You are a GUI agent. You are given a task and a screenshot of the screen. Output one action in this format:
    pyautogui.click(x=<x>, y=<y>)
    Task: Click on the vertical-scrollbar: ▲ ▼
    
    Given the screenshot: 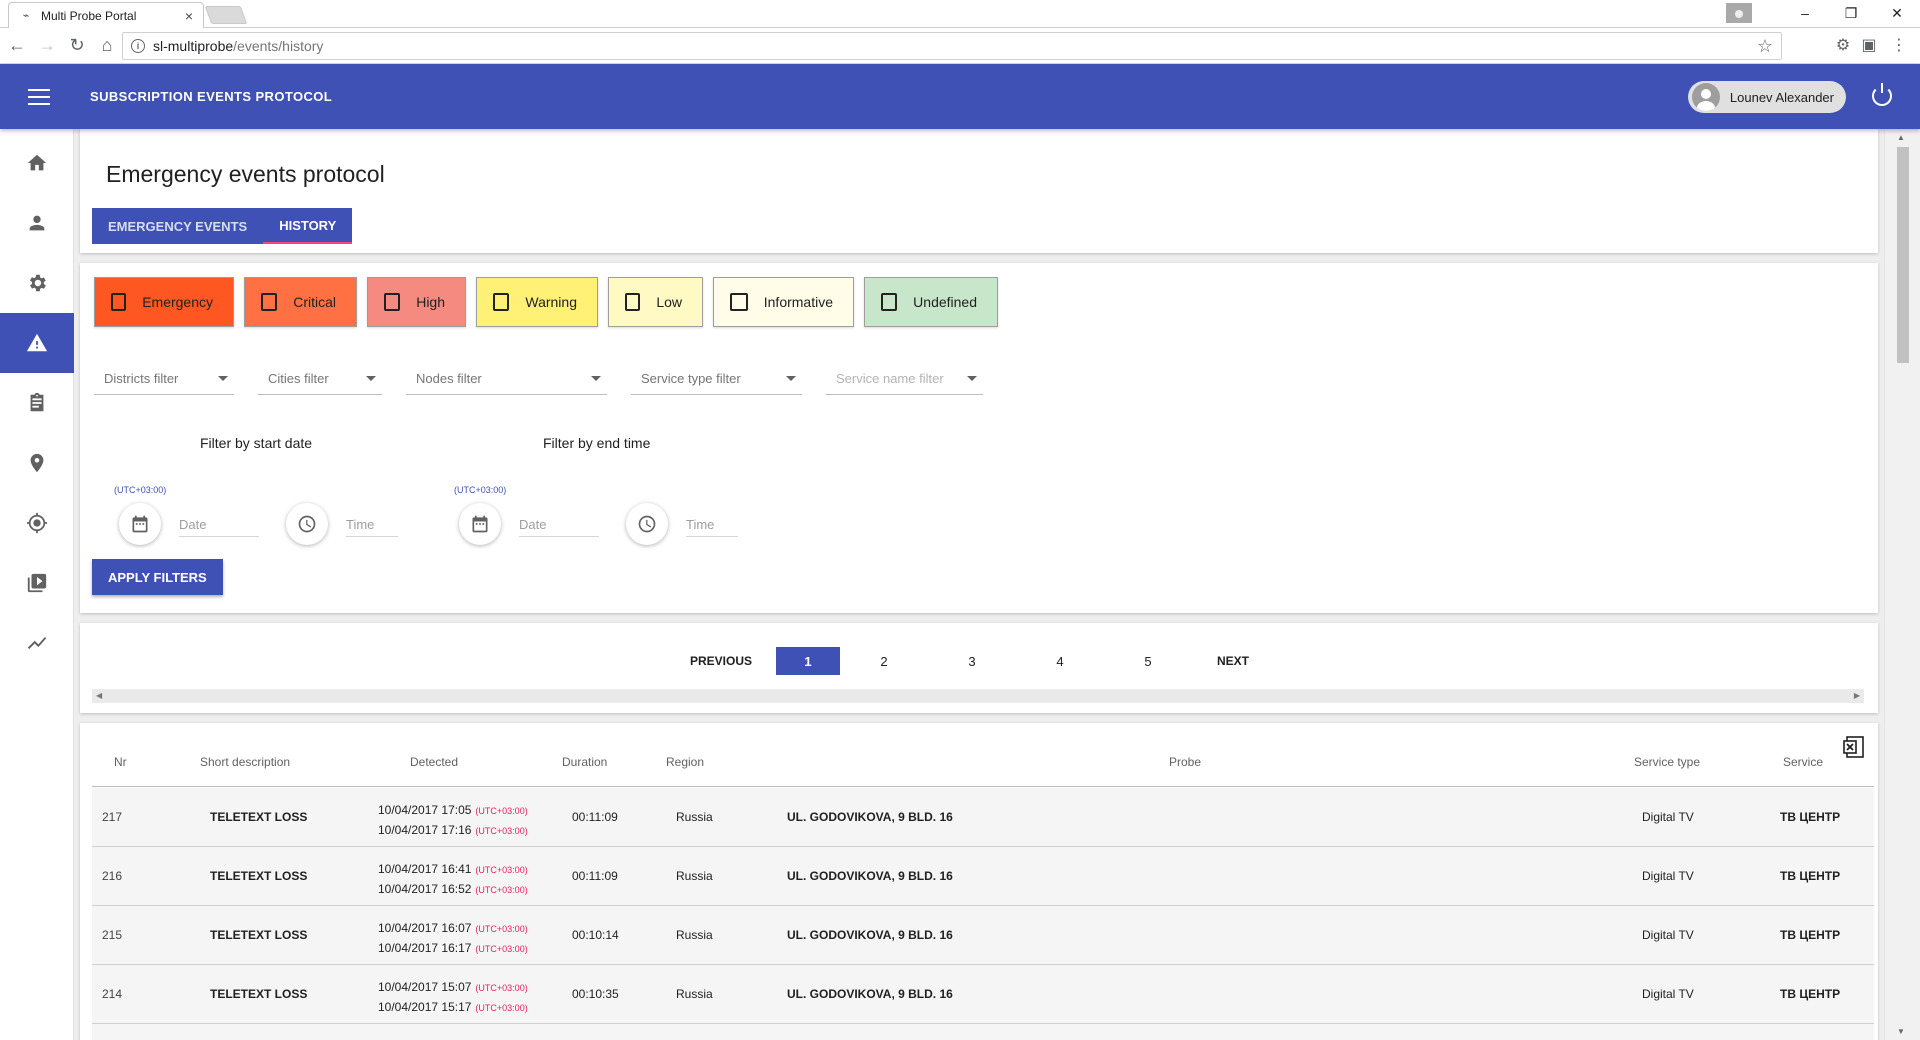 What is the action you would take?
    pyautogui.click(x=1902, y=584)
    